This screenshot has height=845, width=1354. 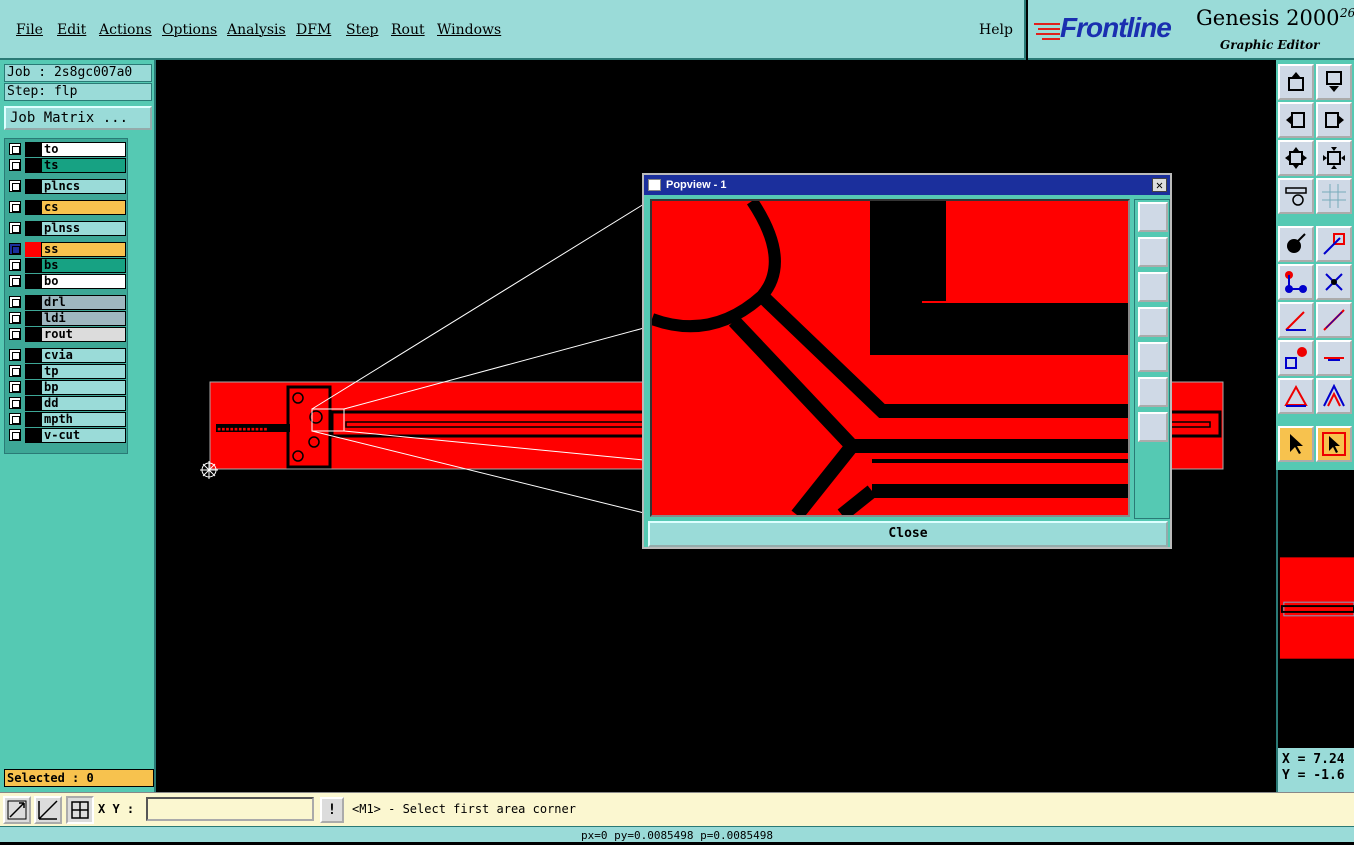 What do you see at coordinates (17, 810) in the screenshot?
I see `zoom-window-icon` at bounding box center [17, 810].